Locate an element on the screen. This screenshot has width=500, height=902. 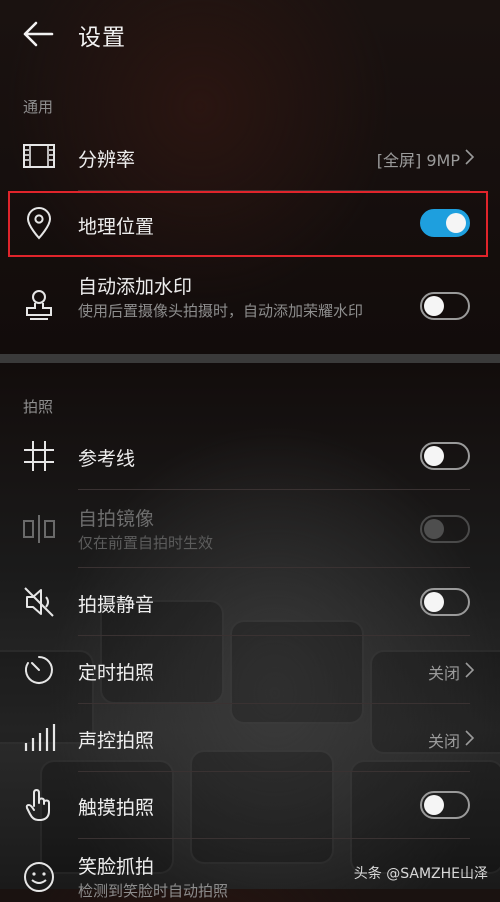
timer-icon is located at coordinates (39, 670).